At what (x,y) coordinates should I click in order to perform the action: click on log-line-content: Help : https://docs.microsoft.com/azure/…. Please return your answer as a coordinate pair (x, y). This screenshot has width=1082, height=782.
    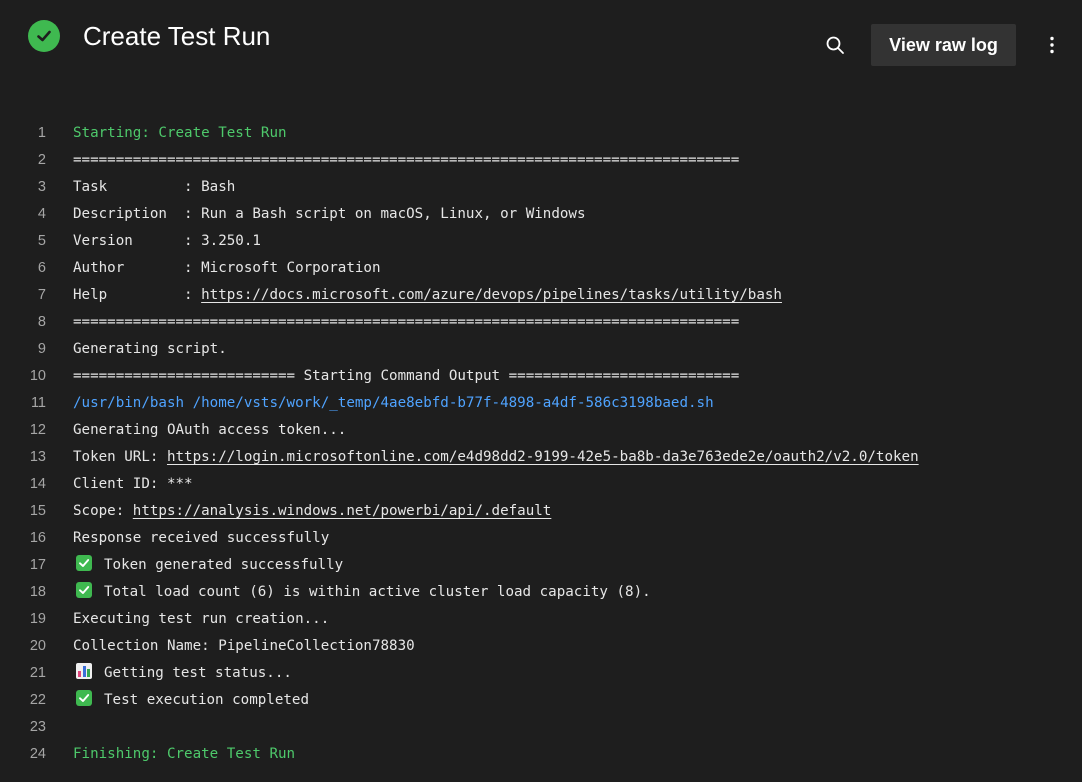
    Looking at the image, I should click on (427, 295).